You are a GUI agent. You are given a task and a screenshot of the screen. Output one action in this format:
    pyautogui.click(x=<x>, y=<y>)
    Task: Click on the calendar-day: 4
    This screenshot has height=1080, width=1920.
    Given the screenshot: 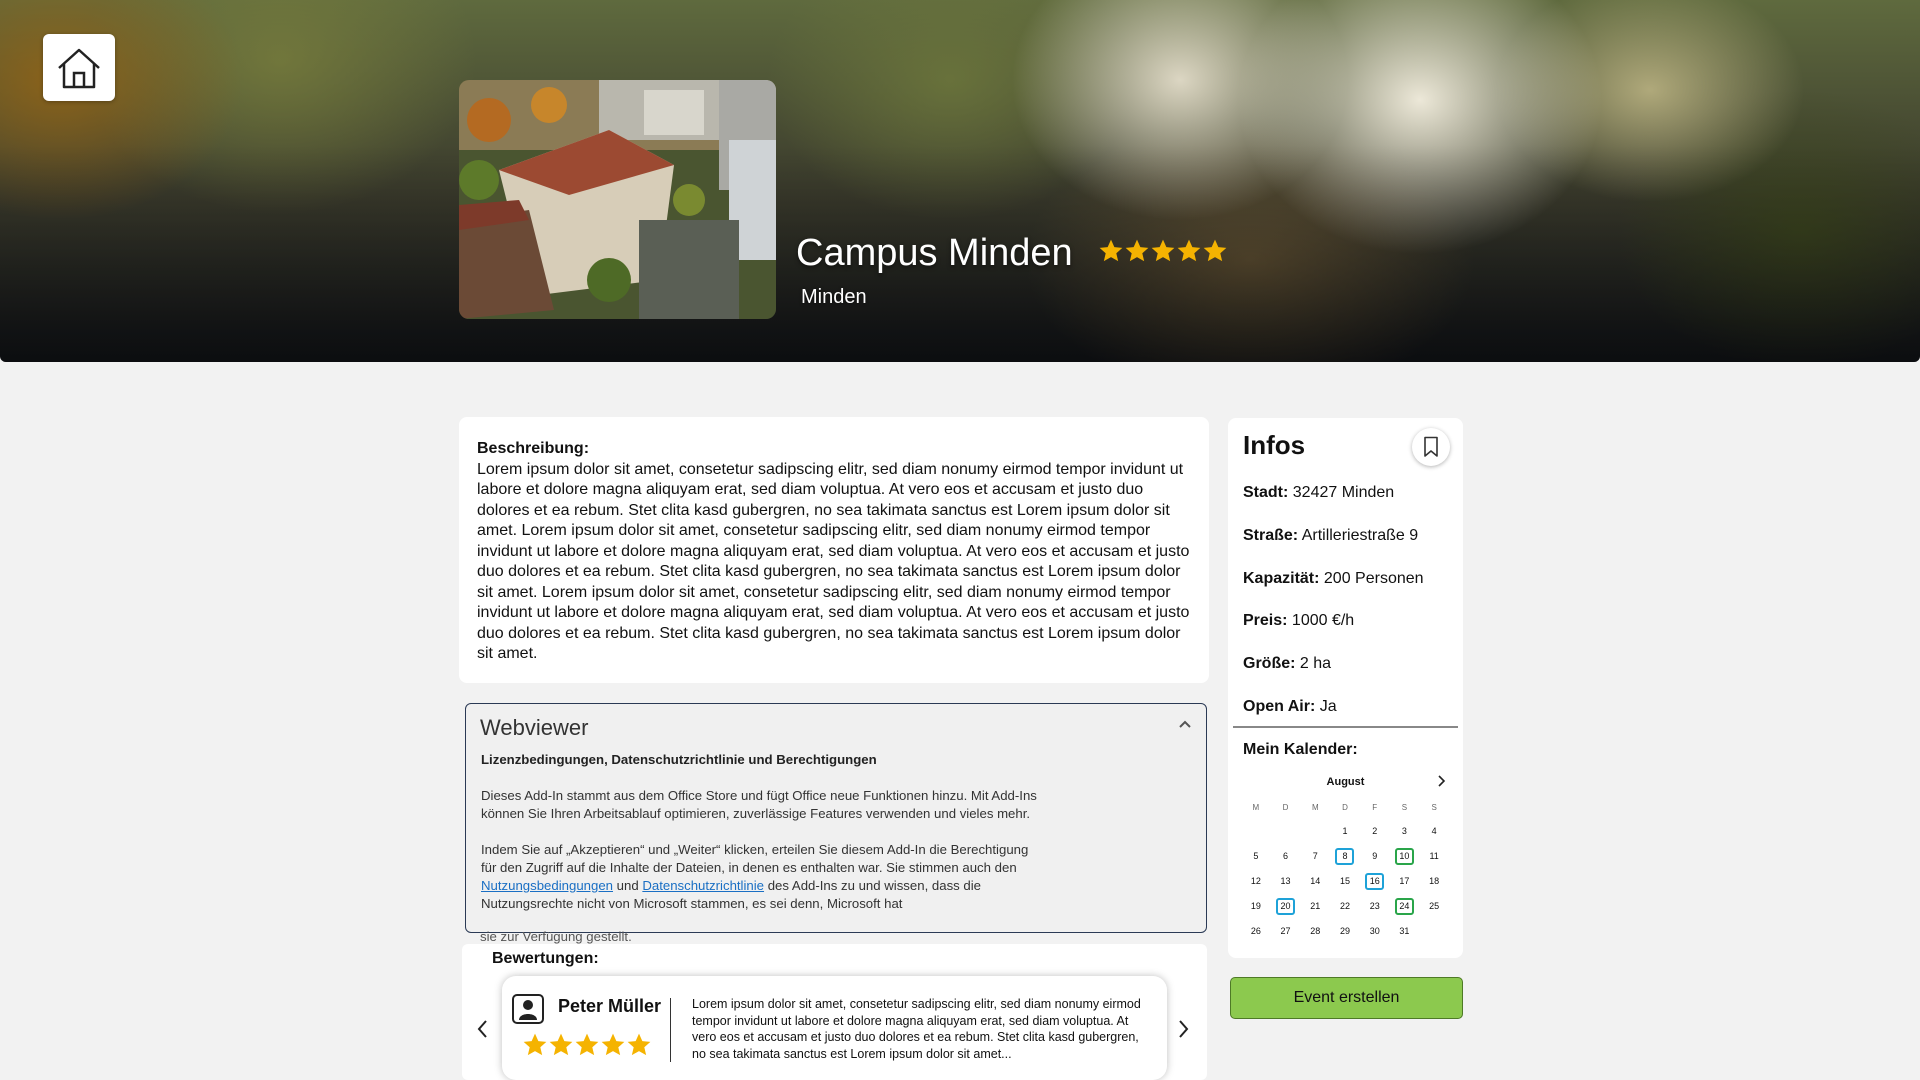 What is the action you would take?
    pyautogui.click(x=1434, y=831)
    